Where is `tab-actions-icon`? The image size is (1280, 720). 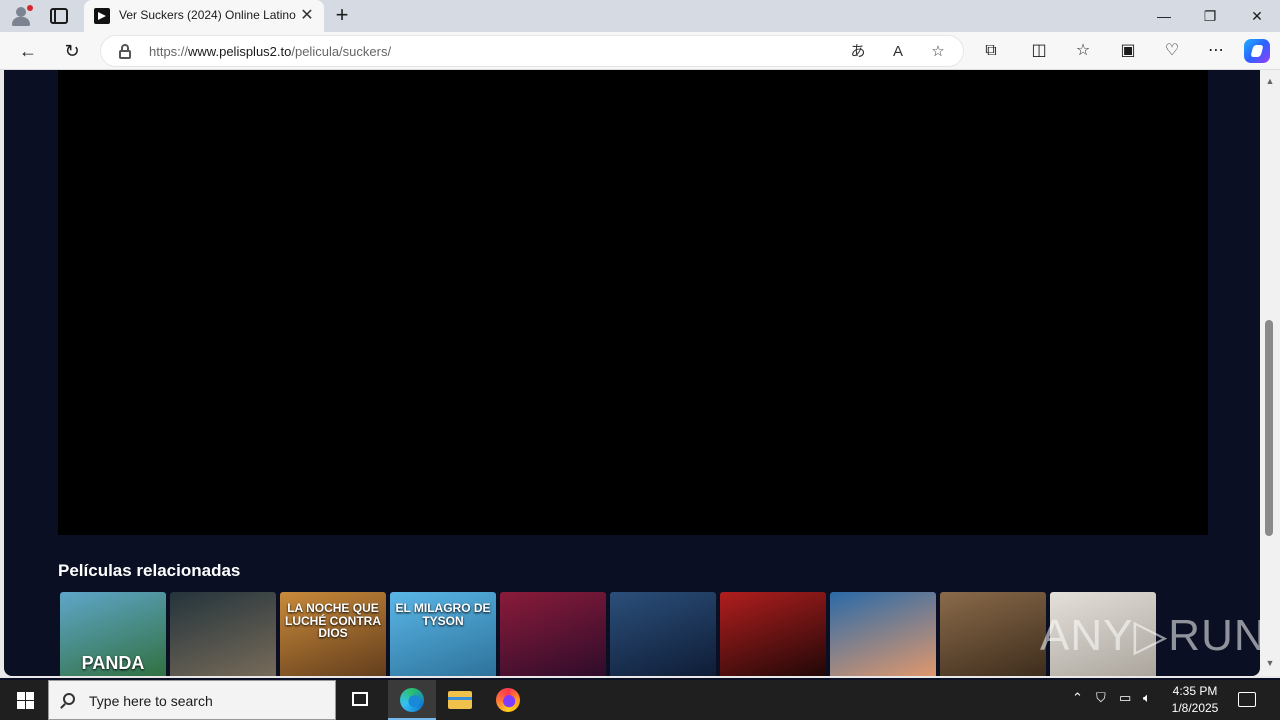 tab-actions-icon is located at coordinates (59, 16).